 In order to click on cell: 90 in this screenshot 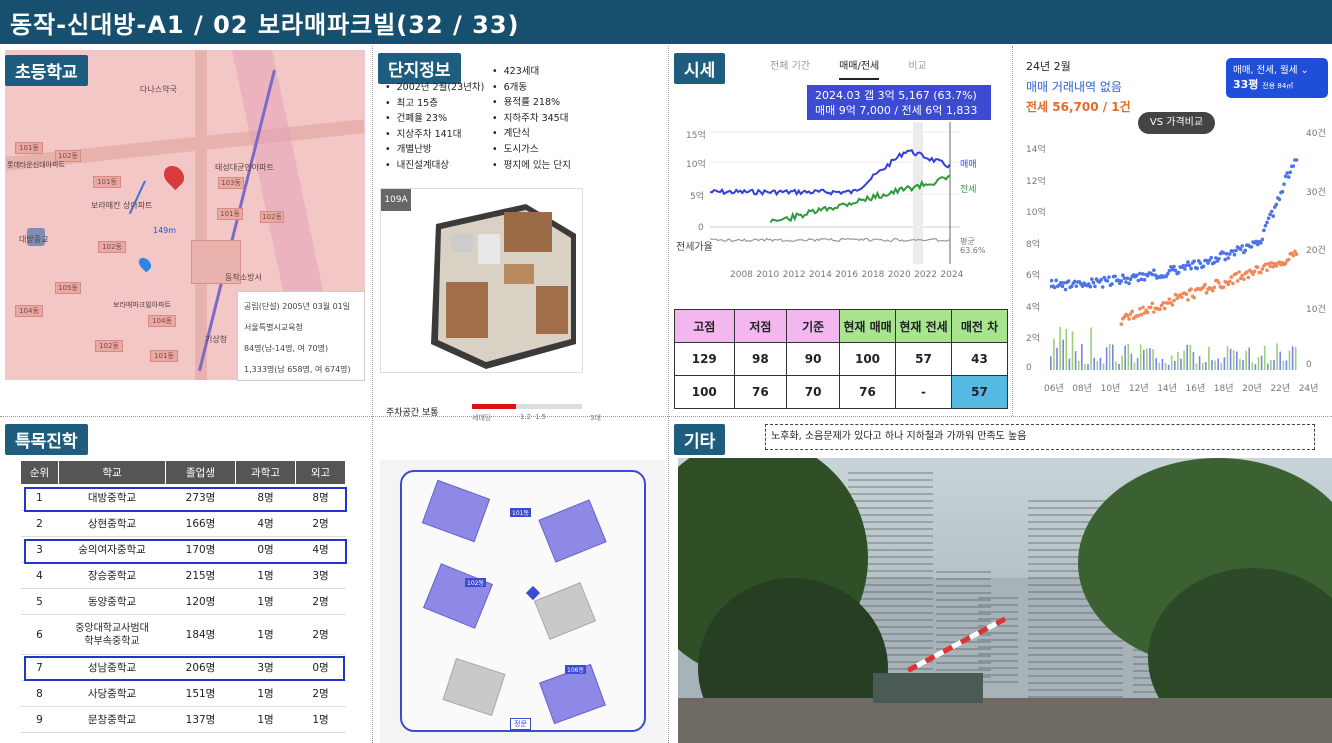, I will do `click(813, 359)`.